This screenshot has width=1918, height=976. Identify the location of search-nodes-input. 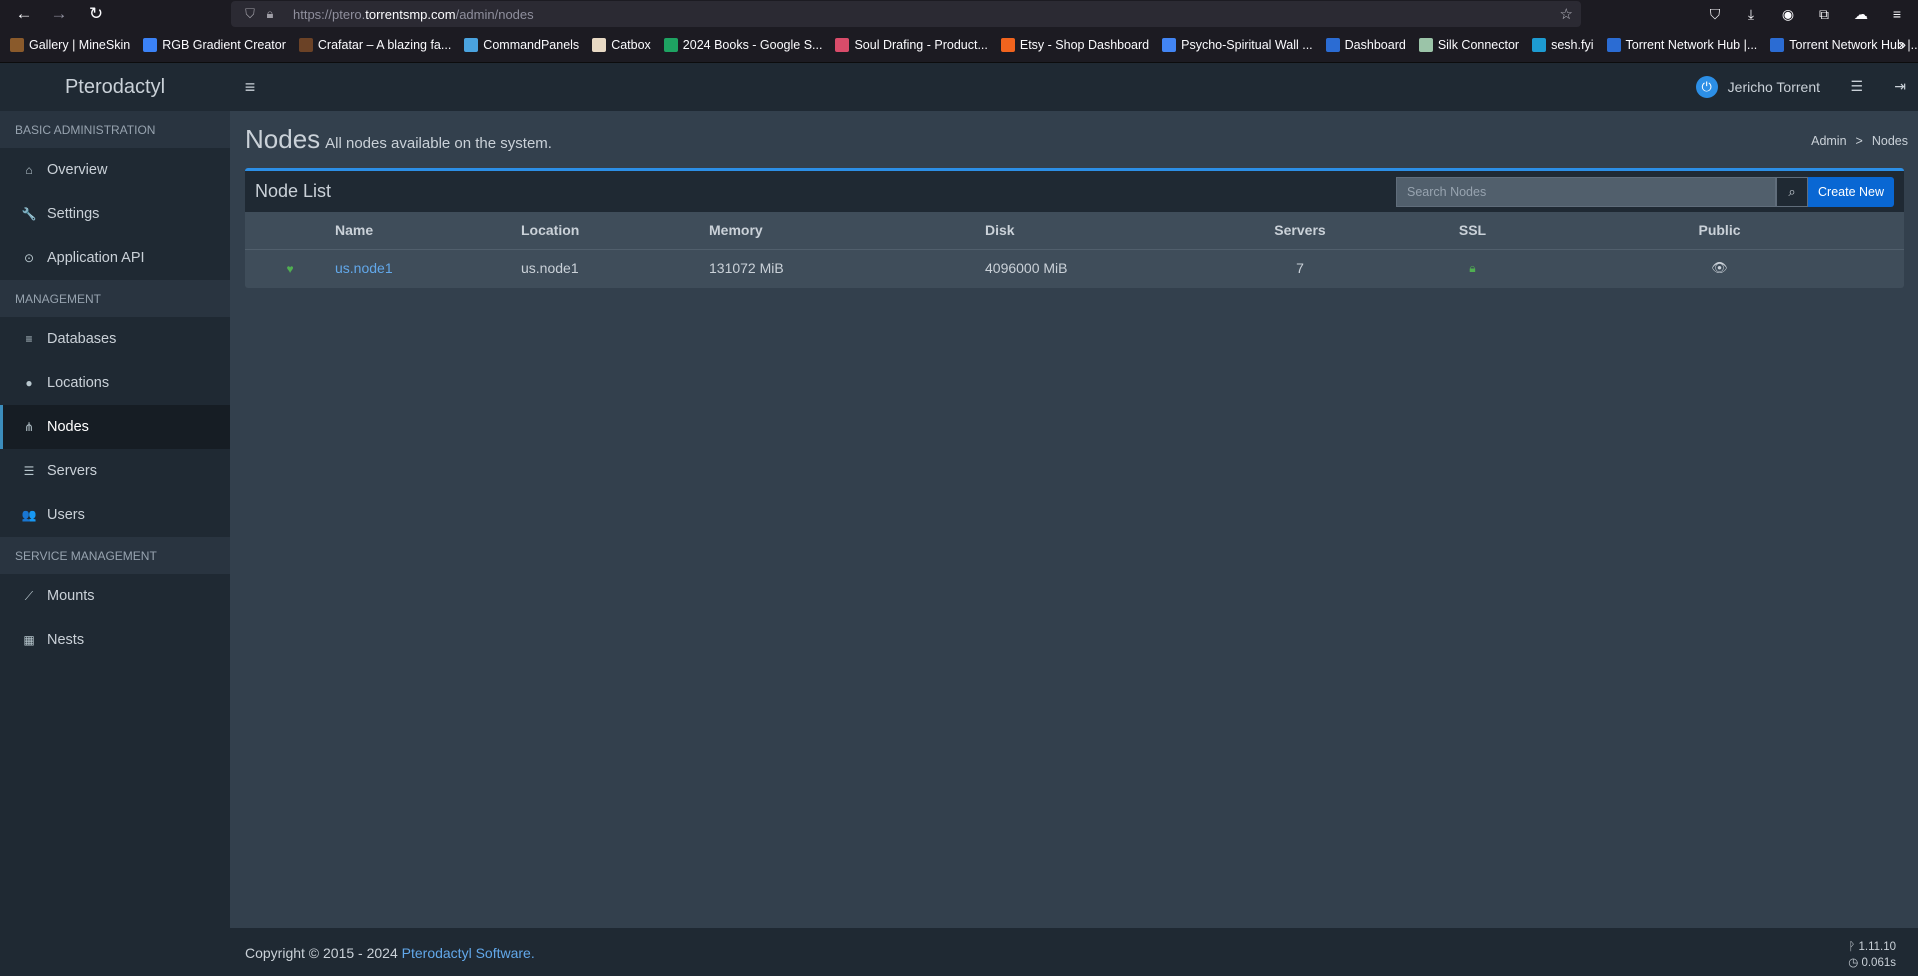
(1586, 192).